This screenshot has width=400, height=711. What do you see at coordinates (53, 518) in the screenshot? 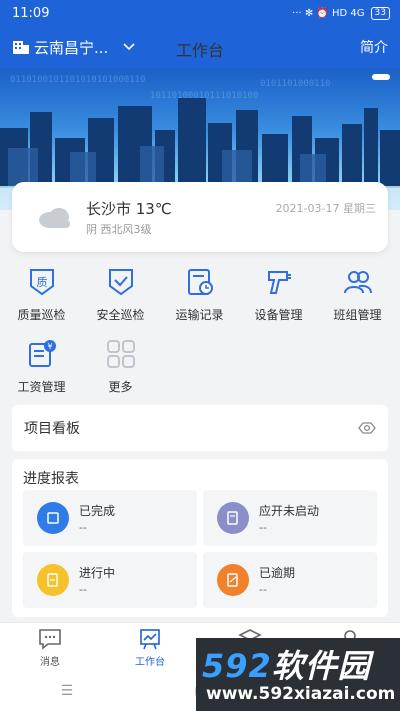
I see `completed-icon` at bounding box center [53, 518].